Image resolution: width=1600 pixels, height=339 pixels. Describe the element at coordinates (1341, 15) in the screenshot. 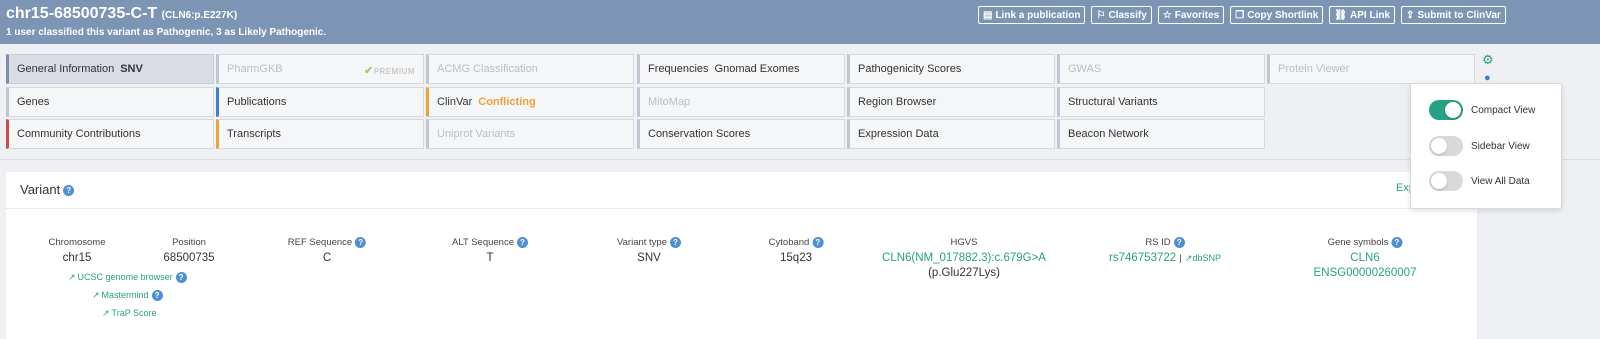

I see `link-icon: ⛓` at that location.